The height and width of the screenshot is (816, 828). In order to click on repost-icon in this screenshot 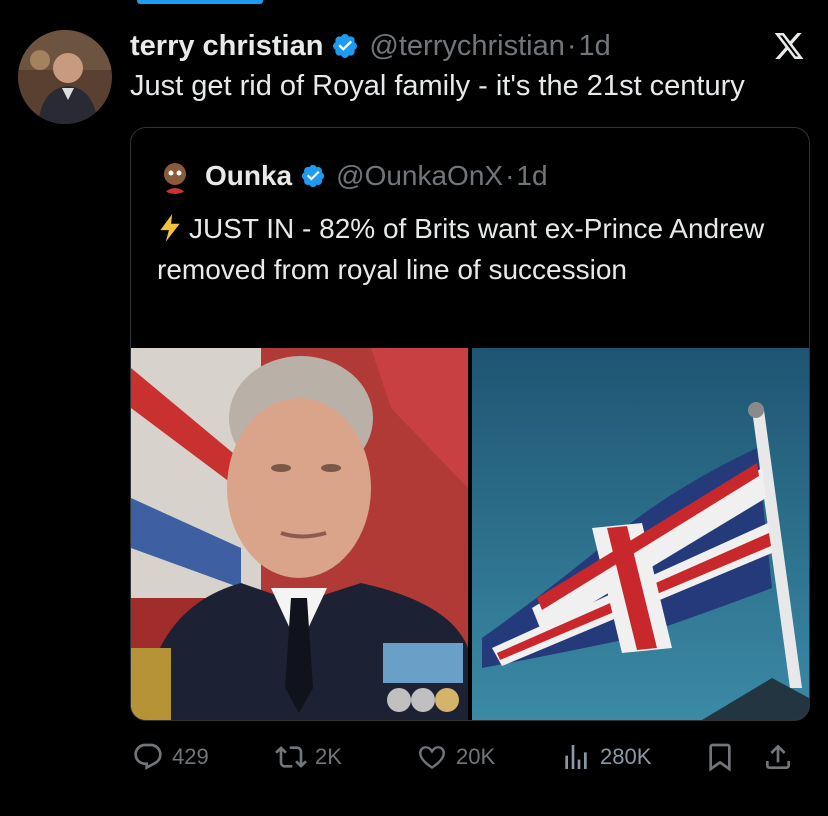, I will do `click(291, 757)`.